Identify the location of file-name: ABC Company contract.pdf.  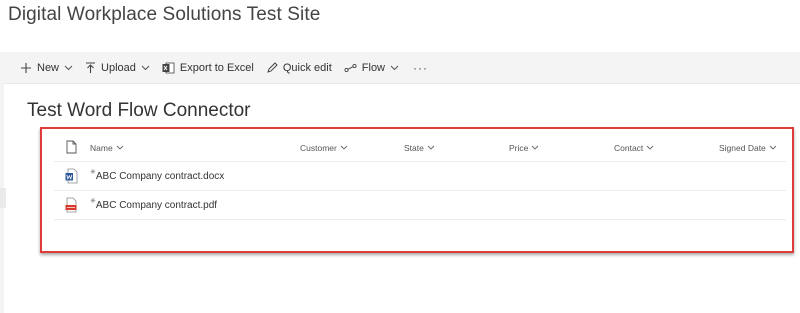
(156, 205).